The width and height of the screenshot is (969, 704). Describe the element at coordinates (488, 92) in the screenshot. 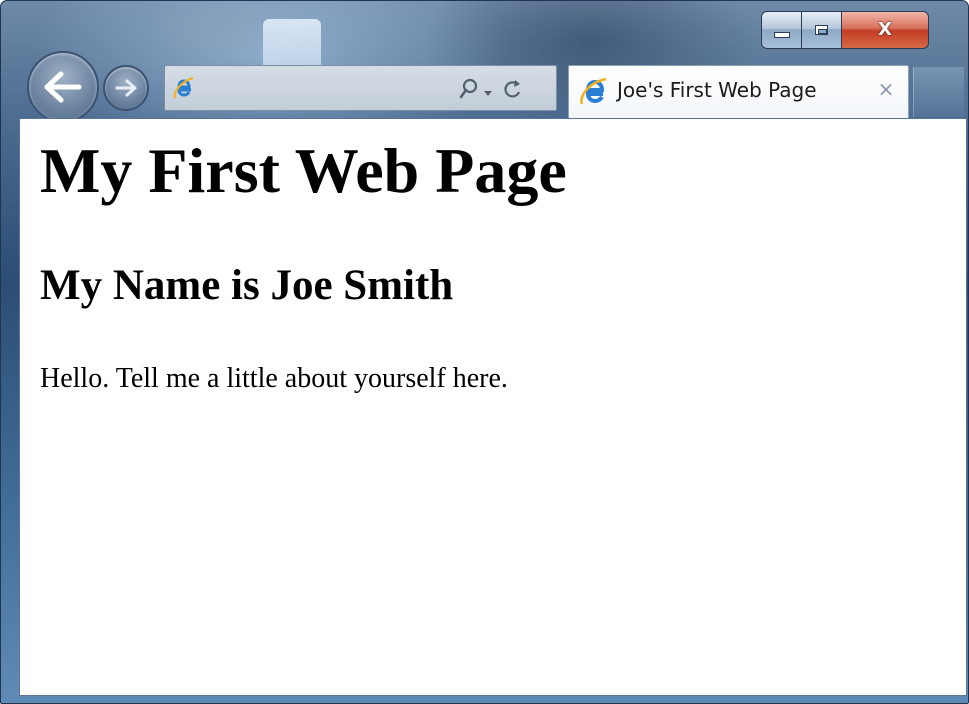

I see `dropdown-arrow-icon` at that location.